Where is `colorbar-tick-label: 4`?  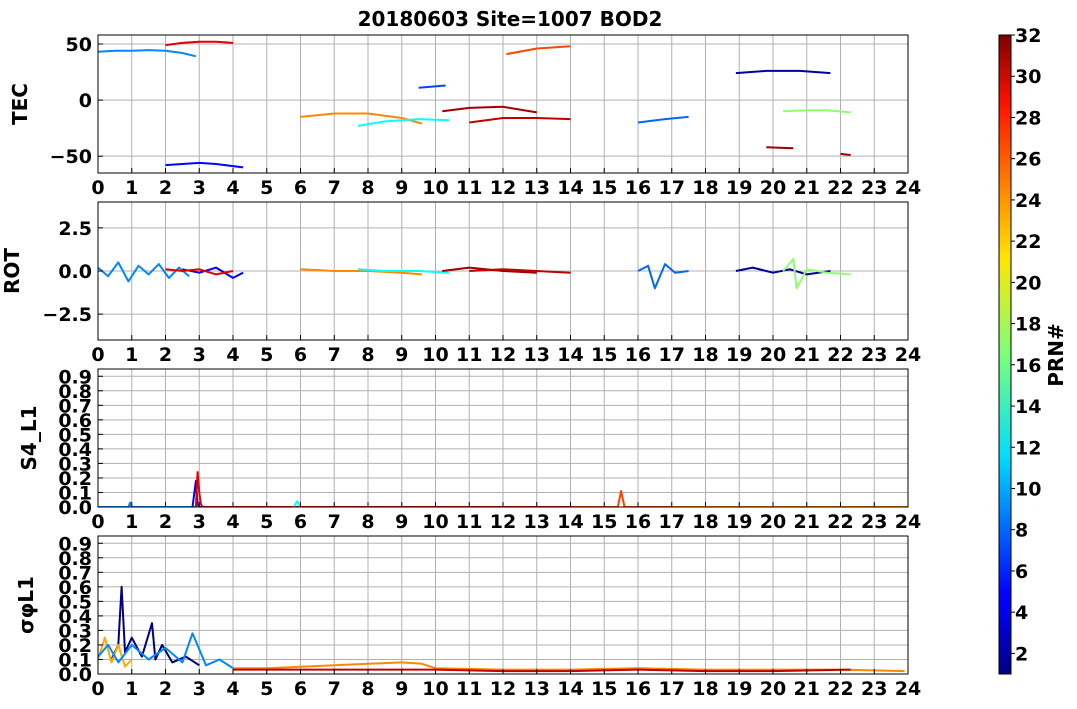
colorbar-tick-label: 4 is located at coordinates (1021, 613).